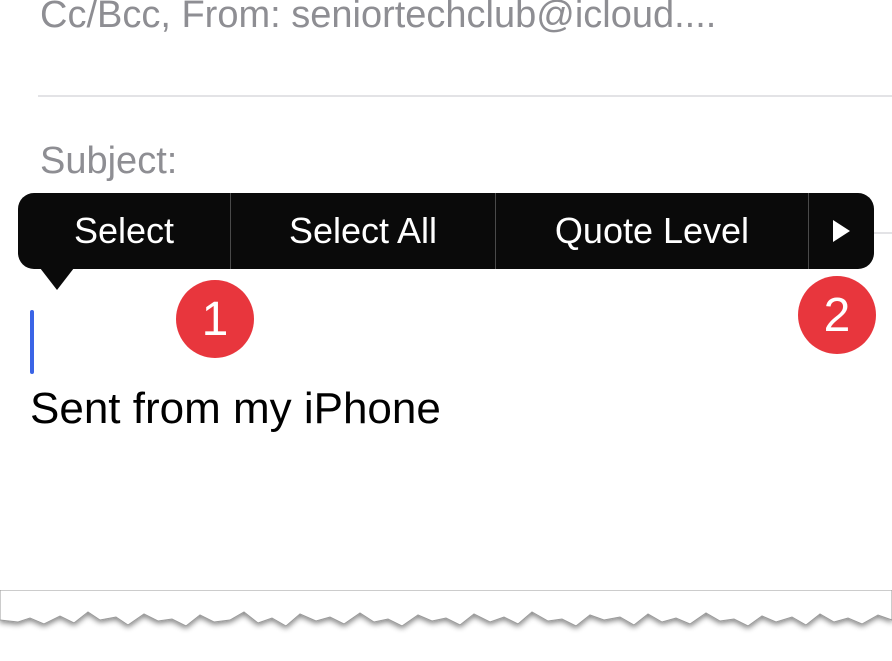  What do you see at coordinates (465, 96) in the screenshot?
I see `field-divider` at bounding box center [465, 96].